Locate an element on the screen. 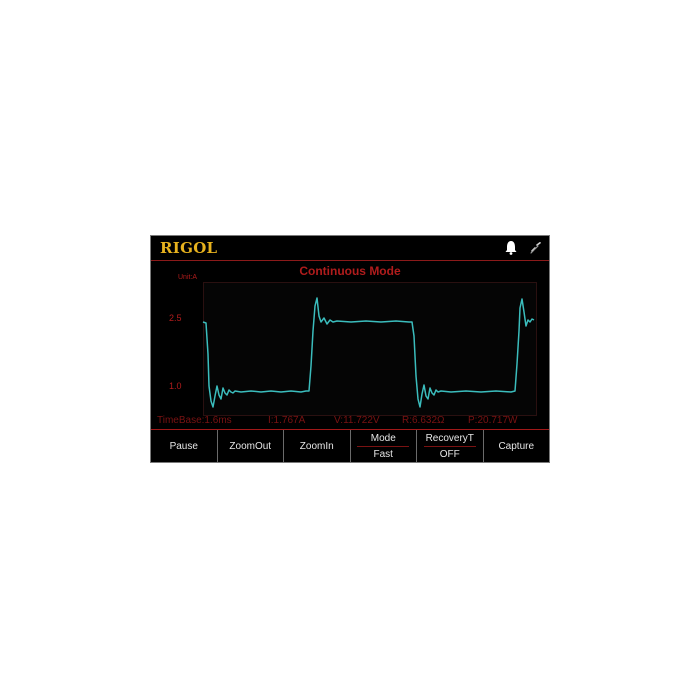 This screenshot has width=700, height=700. capture-button: Capture is located at coordinates (517, 446).